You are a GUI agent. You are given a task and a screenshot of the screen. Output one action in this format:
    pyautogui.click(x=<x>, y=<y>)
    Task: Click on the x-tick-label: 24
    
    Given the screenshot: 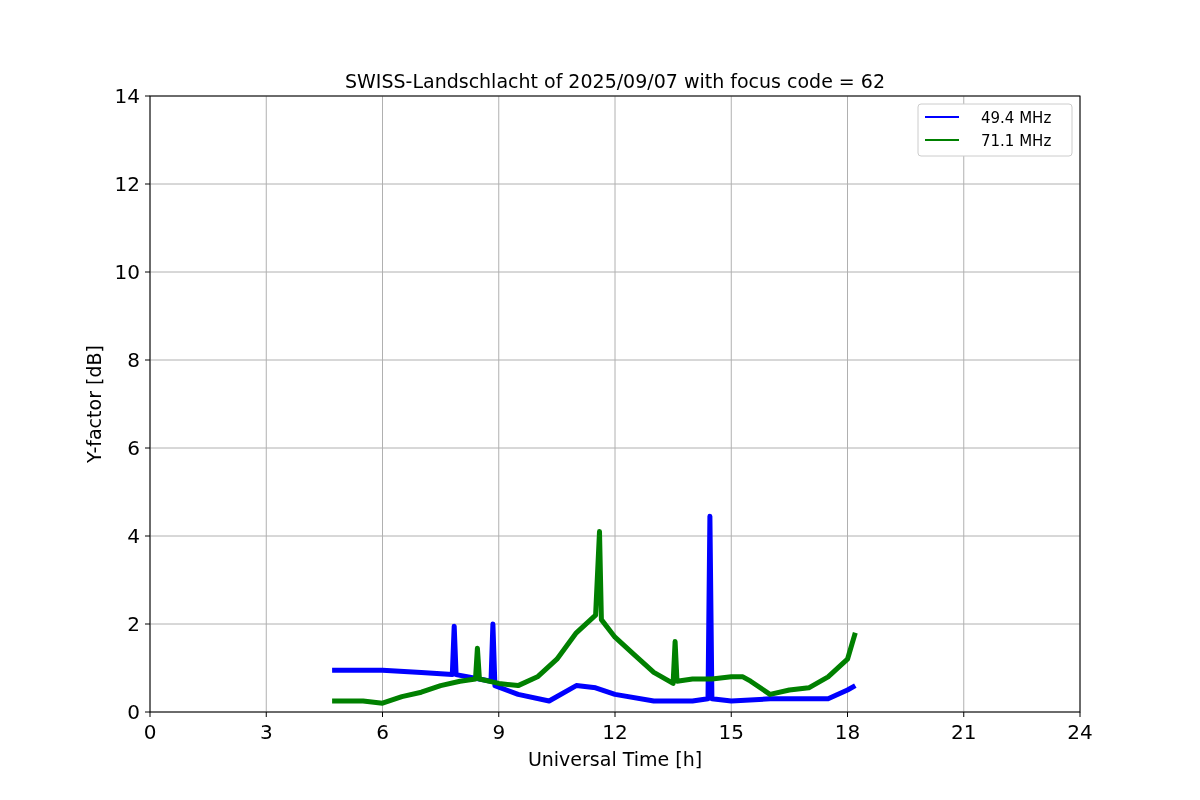 What is the action you would take?
    pyautogui.click(x=1080, y=732)
    